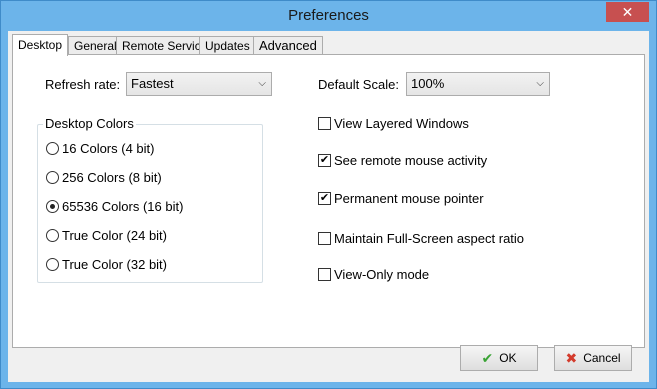 The height and width of the screenshot is (389, 657). What do you see at coordinates (152, 83) in the screenshot?
I see `refresh-rate-value: Fastest` at bounding box center [152, 83].